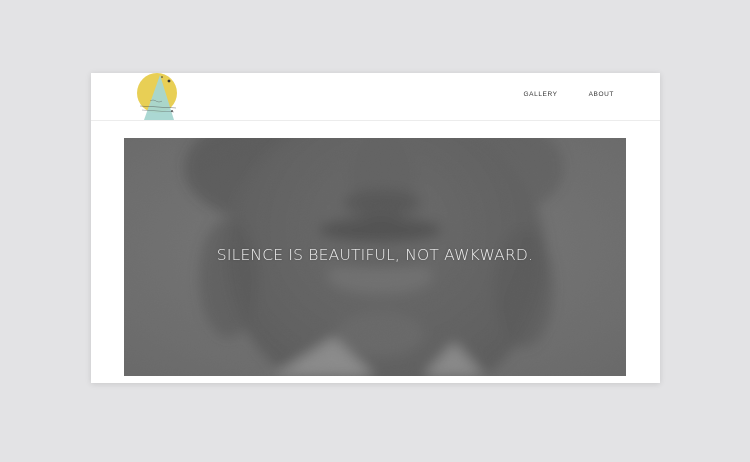 This screenshot has height=462, width=750. Describe the element at coordinates (569, 94) in the screenshot. I see `main-nav: GALLERY ABOUT` at that location.